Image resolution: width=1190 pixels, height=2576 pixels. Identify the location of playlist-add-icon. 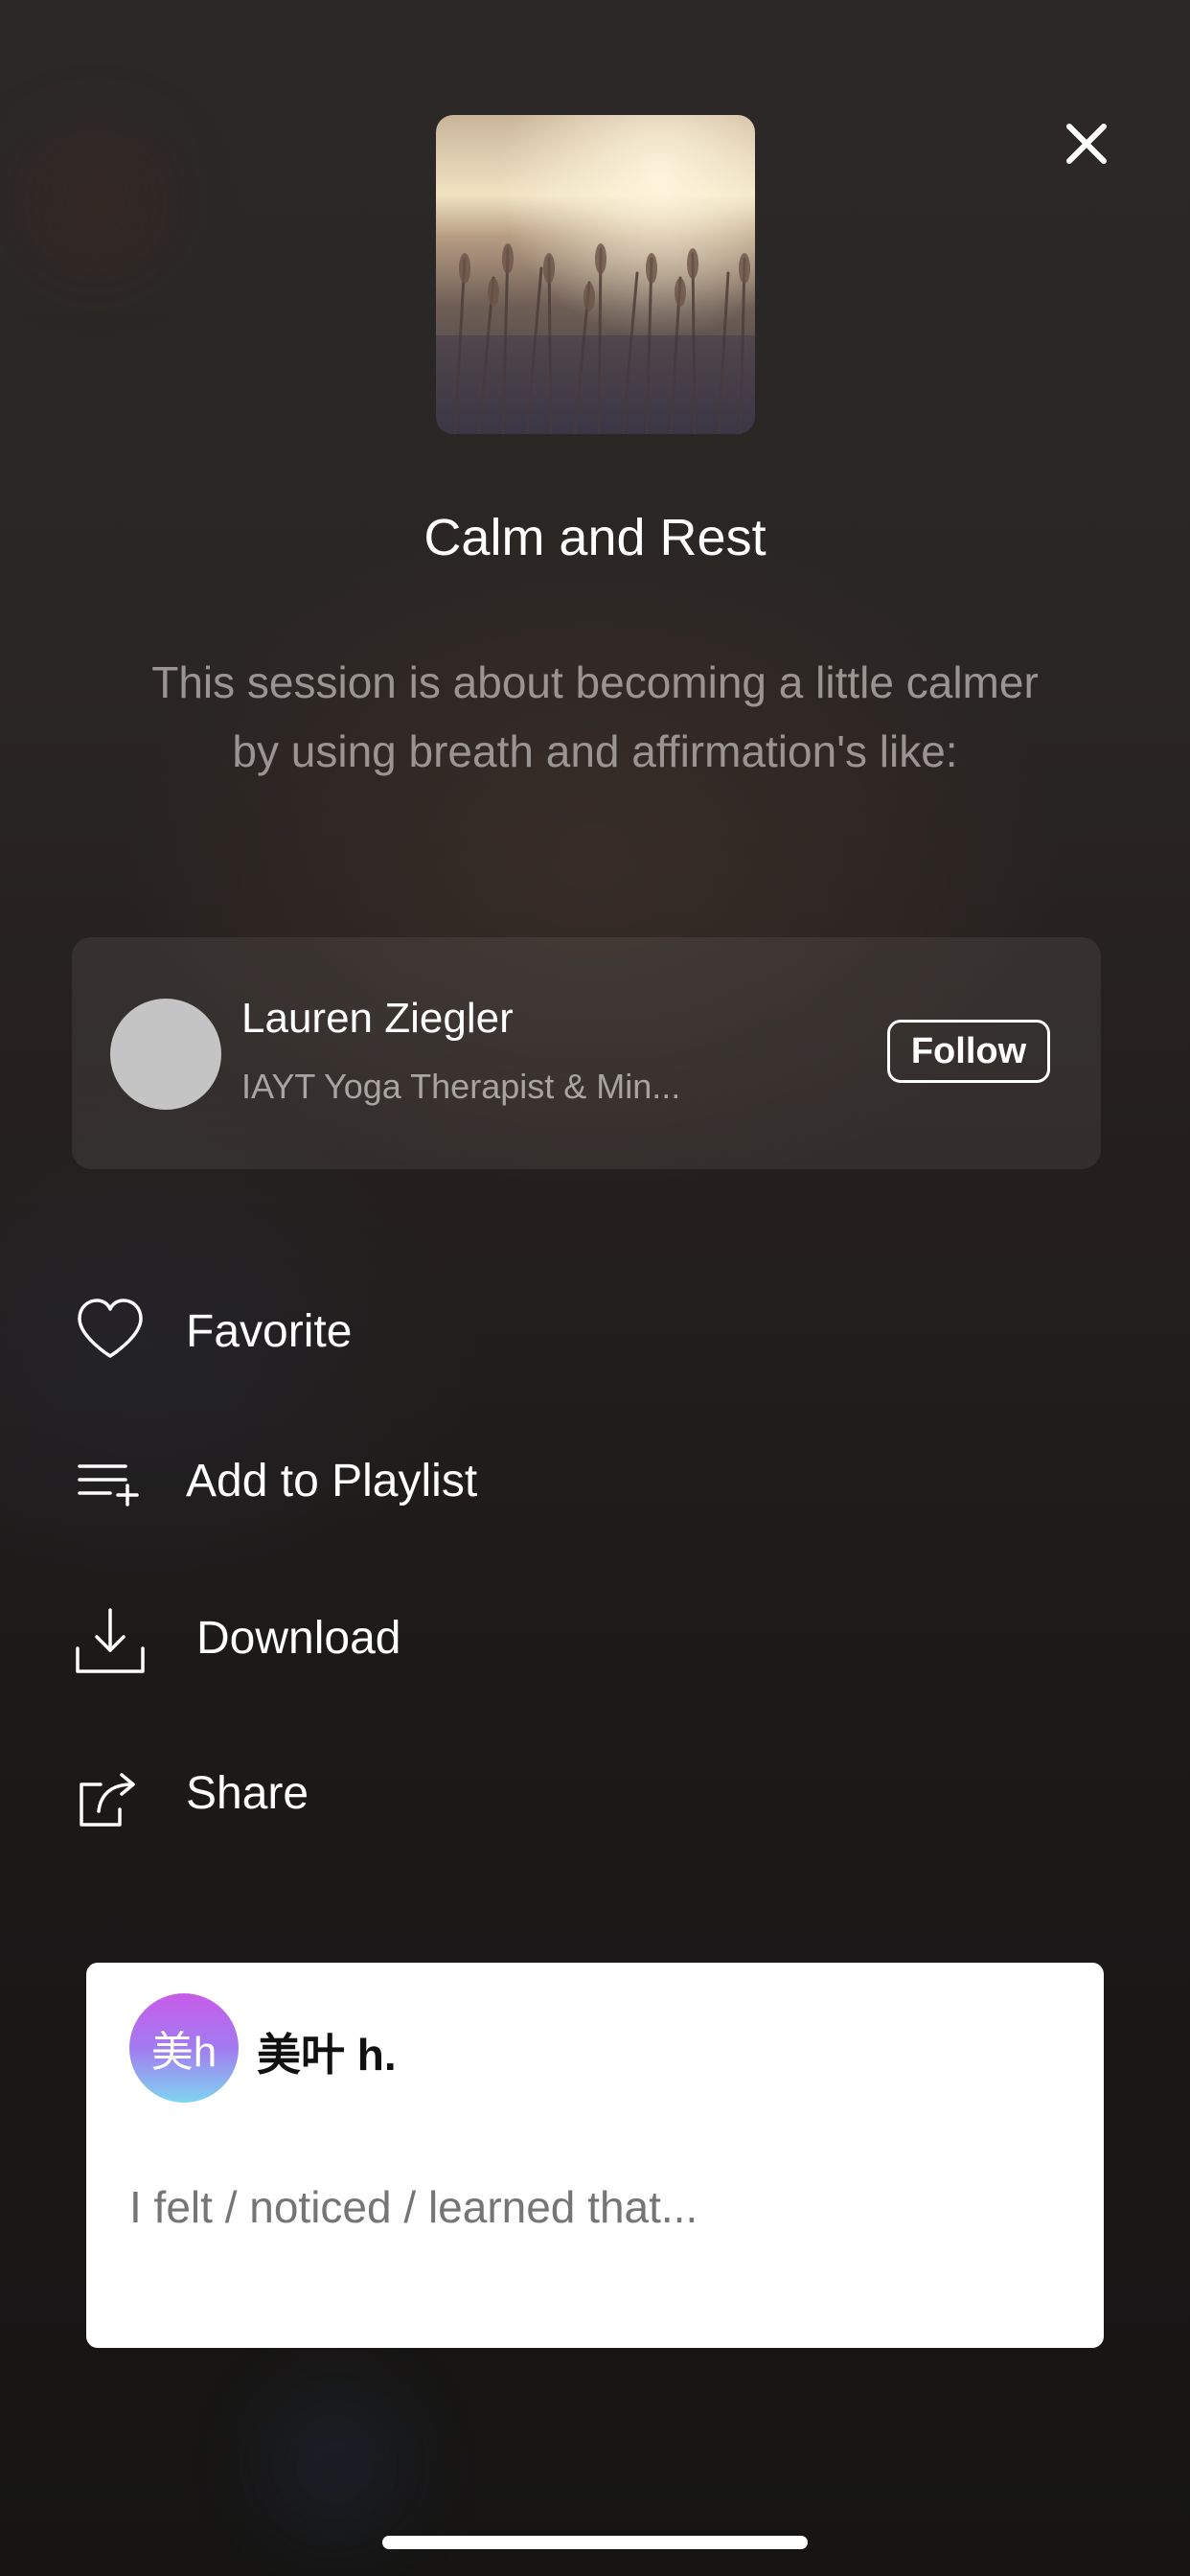
(109, 1485).